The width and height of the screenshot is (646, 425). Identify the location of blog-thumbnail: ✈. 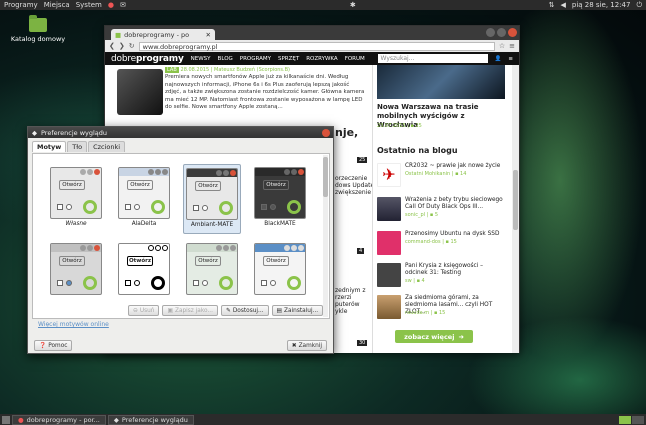
(389, 175).